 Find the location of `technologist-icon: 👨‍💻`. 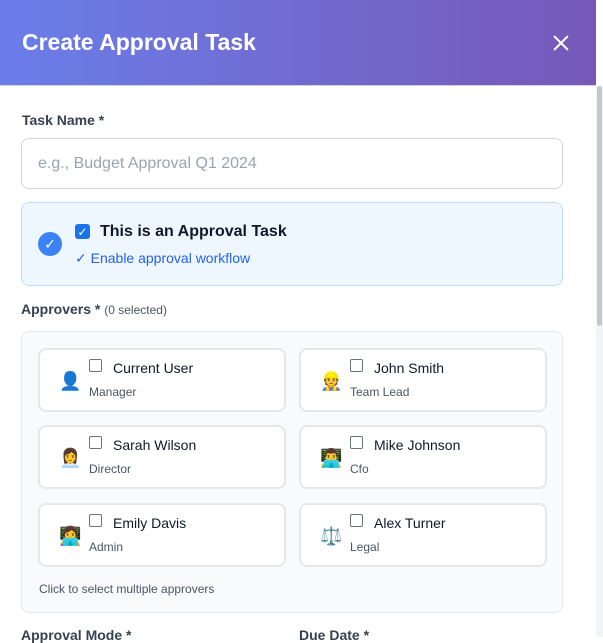

technologist-icon: 👨‍💻 is located at coordinates (331, 458).